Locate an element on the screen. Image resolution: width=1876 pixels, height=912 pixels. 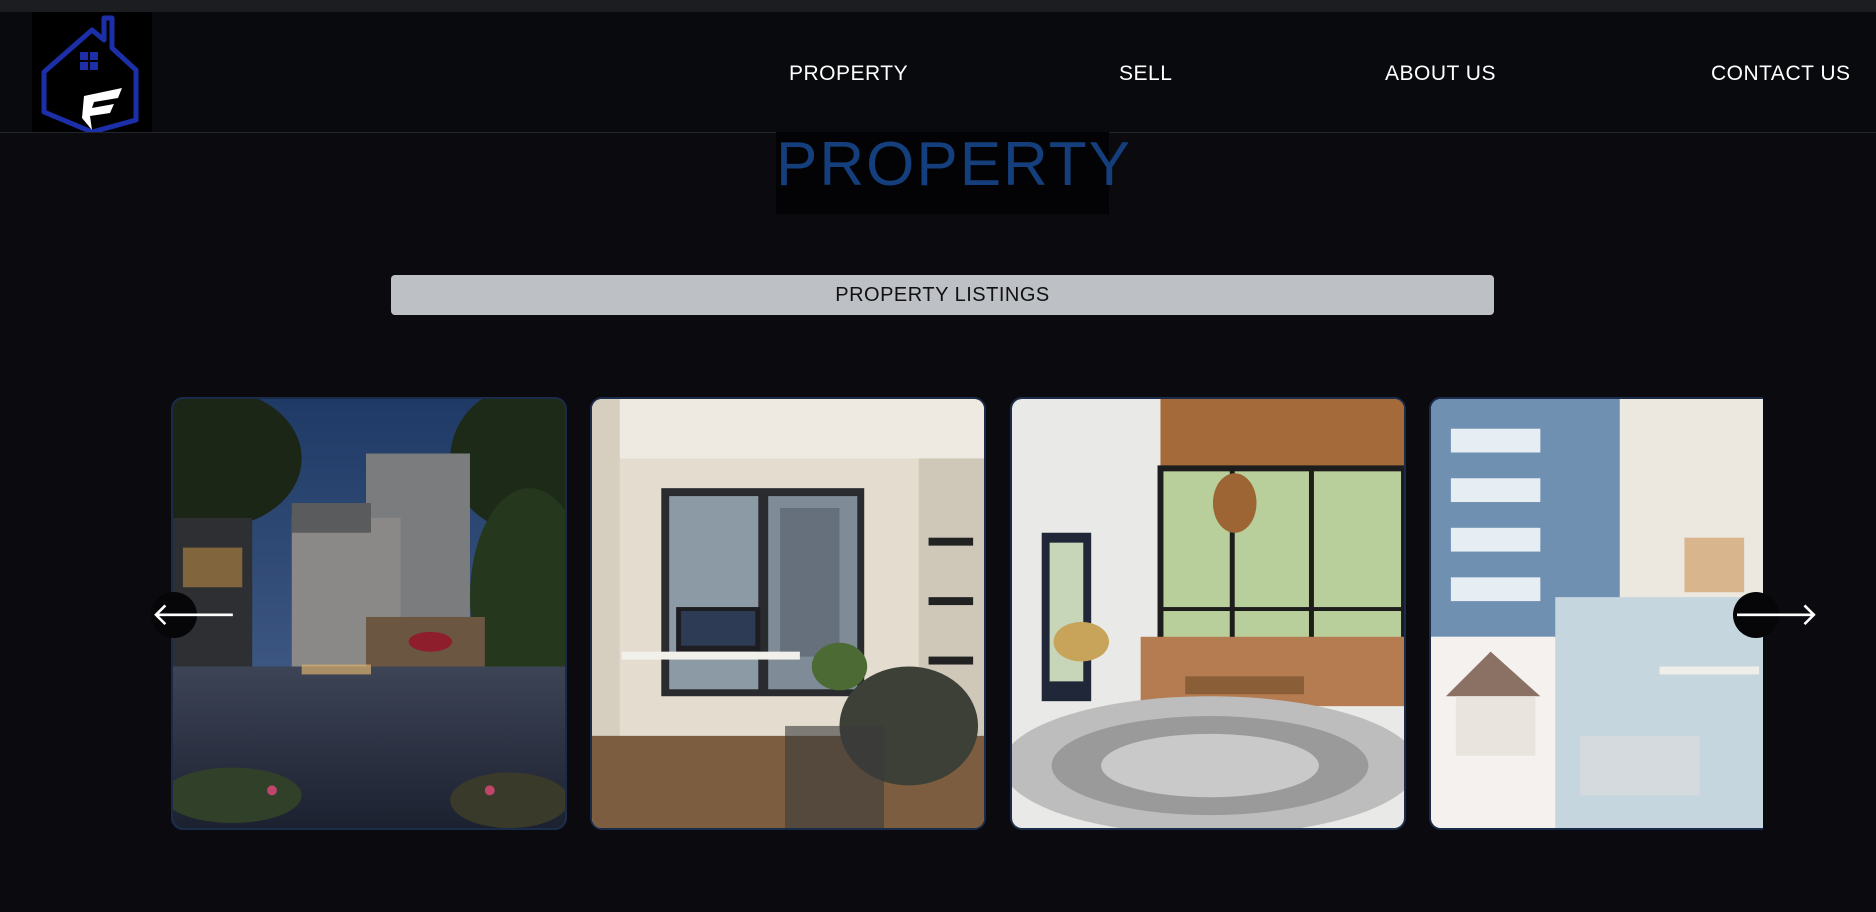
nav-about-us-link: ABOUT US is located at coordinates (1440, 74).